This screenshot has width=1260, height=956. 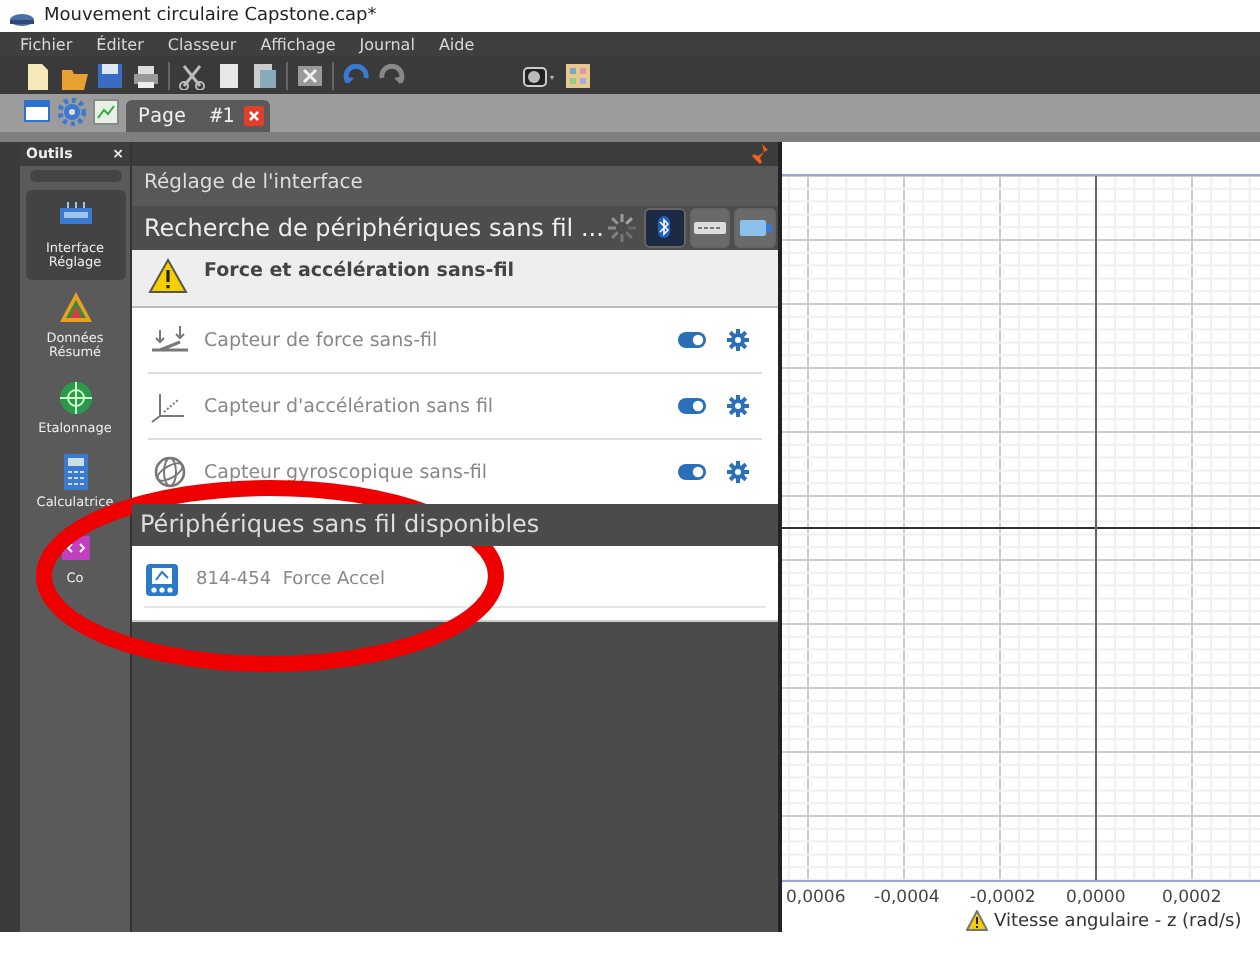 I want to click on tick-label: 0,0002, so click(x=1192, y=898).